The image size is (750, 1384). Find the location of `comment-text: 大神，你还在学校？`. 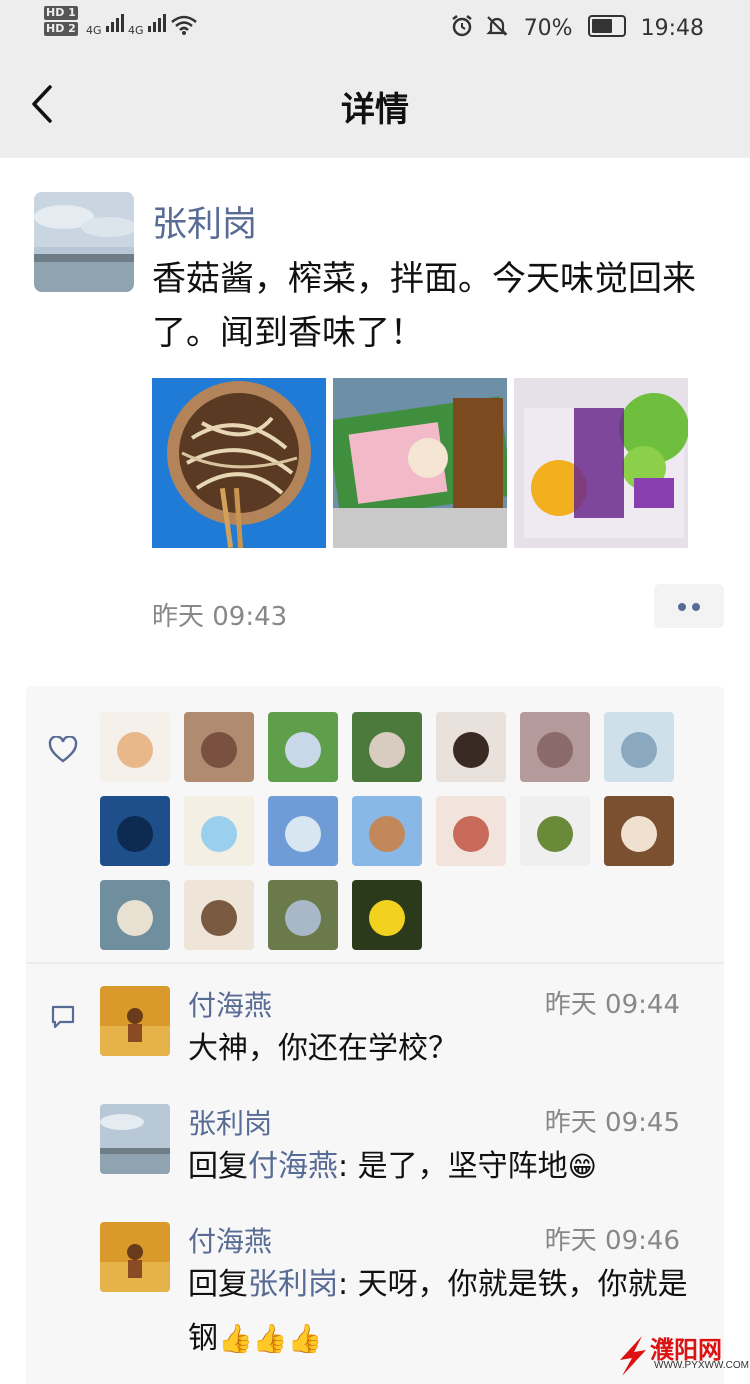

comment-text: 大神，你还在学校？ is located at coordinates (438, 1049).